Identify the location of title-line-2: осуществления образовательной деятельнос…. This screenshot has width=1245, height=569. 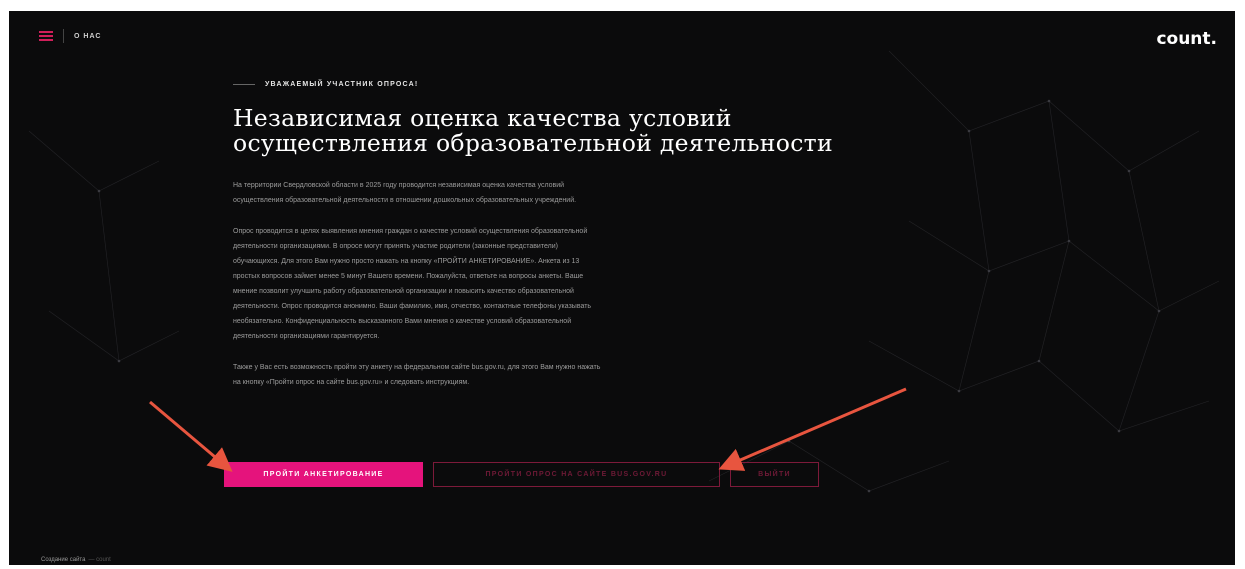
(533, 143).